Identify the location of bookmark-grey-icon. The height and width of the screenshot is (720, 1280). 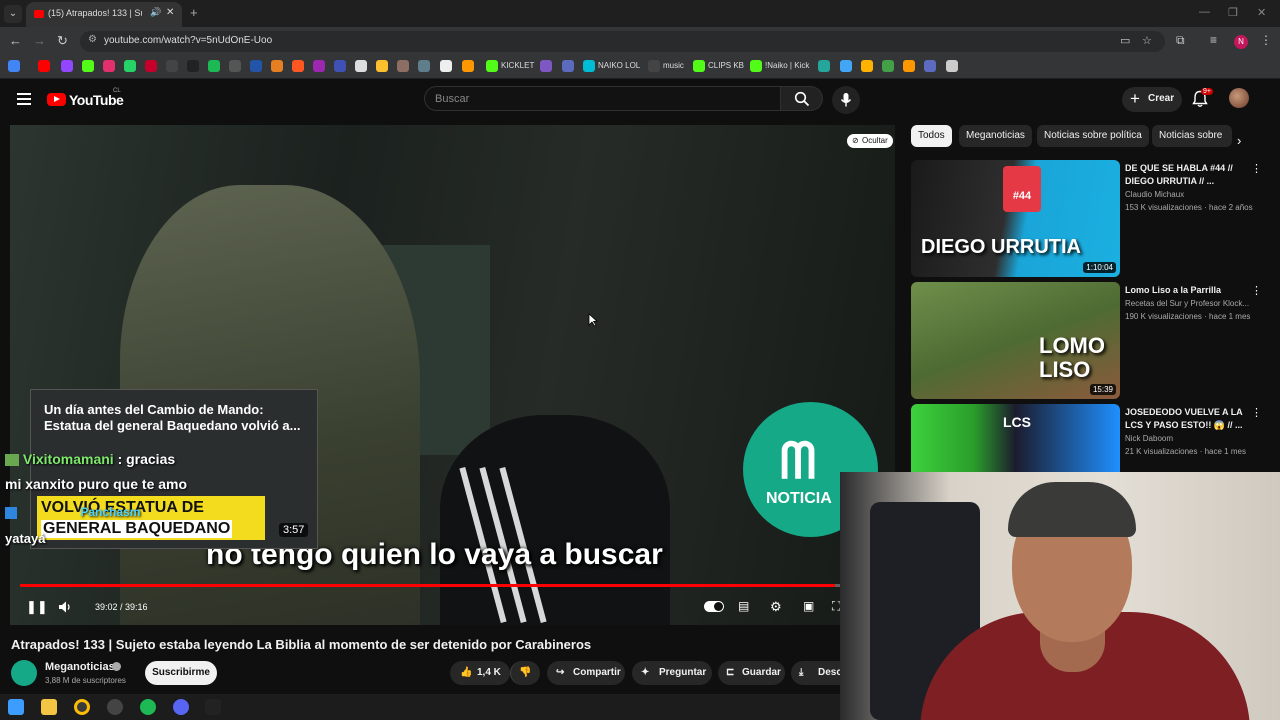
(424, 66).